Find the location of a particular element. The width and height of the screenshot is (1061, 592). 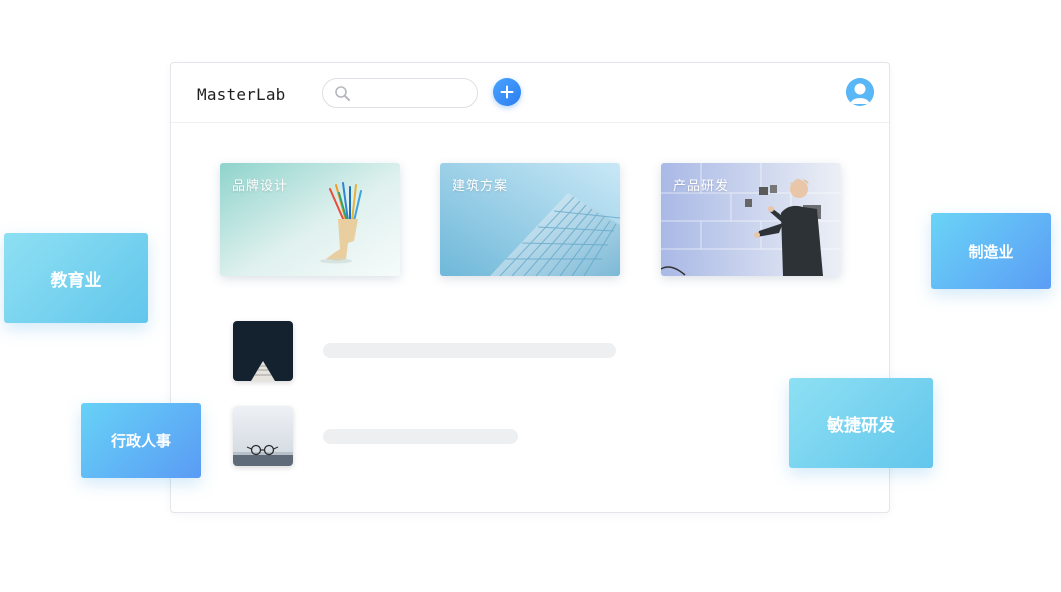

search-icon is located at coordinates (342, 93).